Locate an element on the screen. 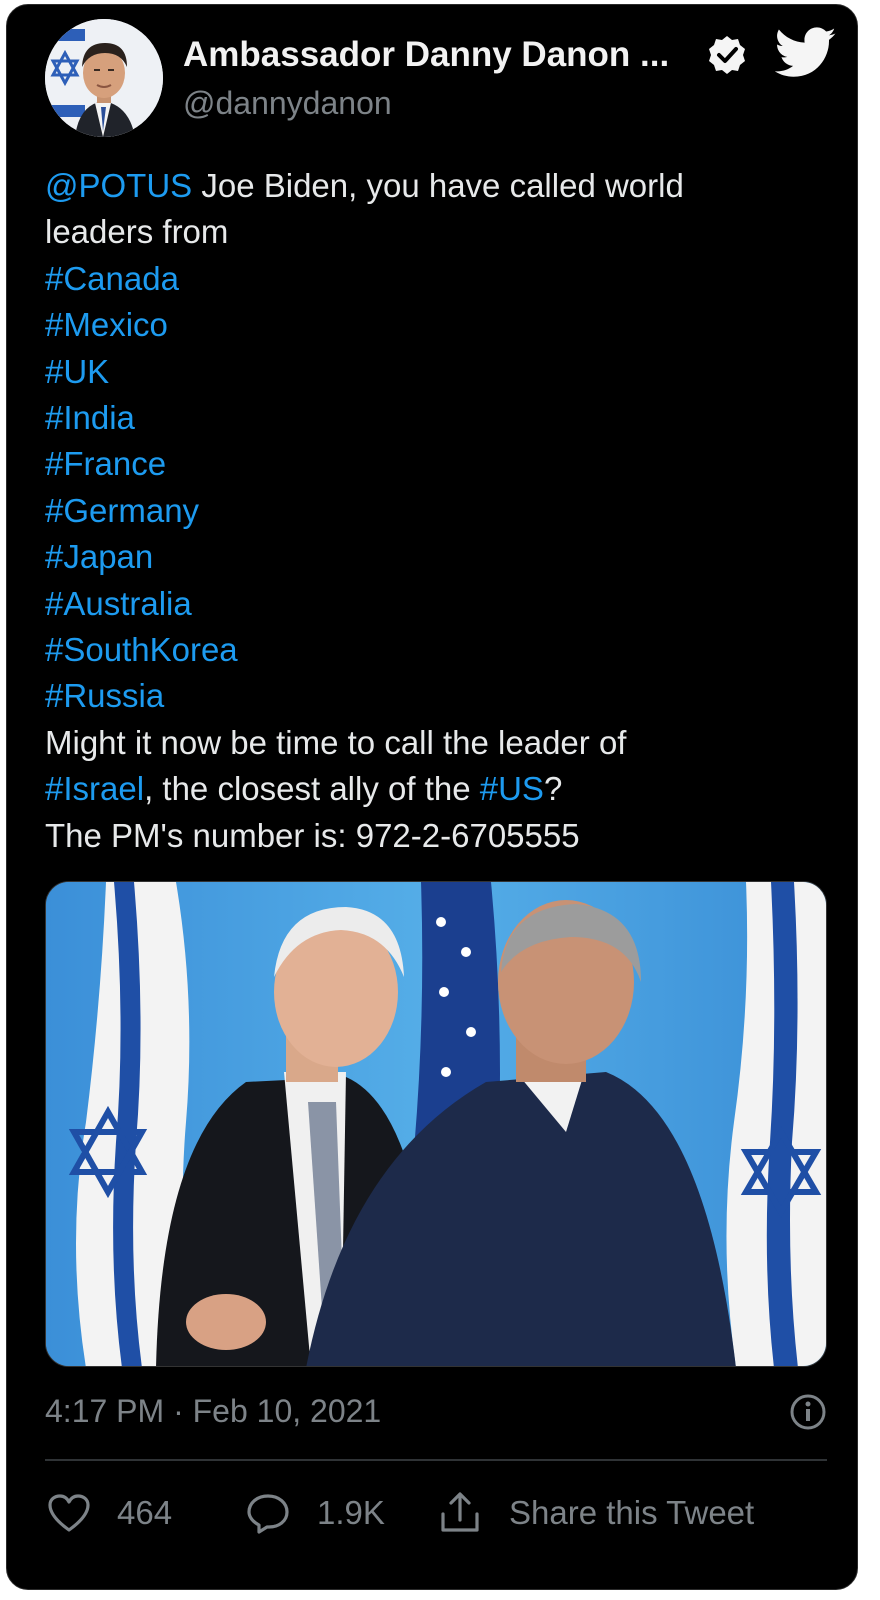 This screenshot has height=1600, width=880. hashtag-link: #India is located at coordinates (440, 418).